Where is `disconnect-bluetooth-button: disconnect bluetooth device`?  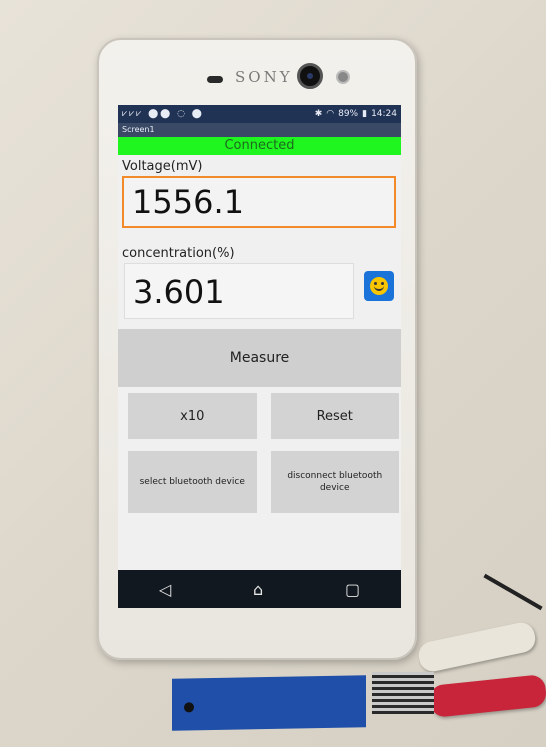 disconnect-bluetooth-button: disconnect bluetooth device is located at coordinates (334, 482).